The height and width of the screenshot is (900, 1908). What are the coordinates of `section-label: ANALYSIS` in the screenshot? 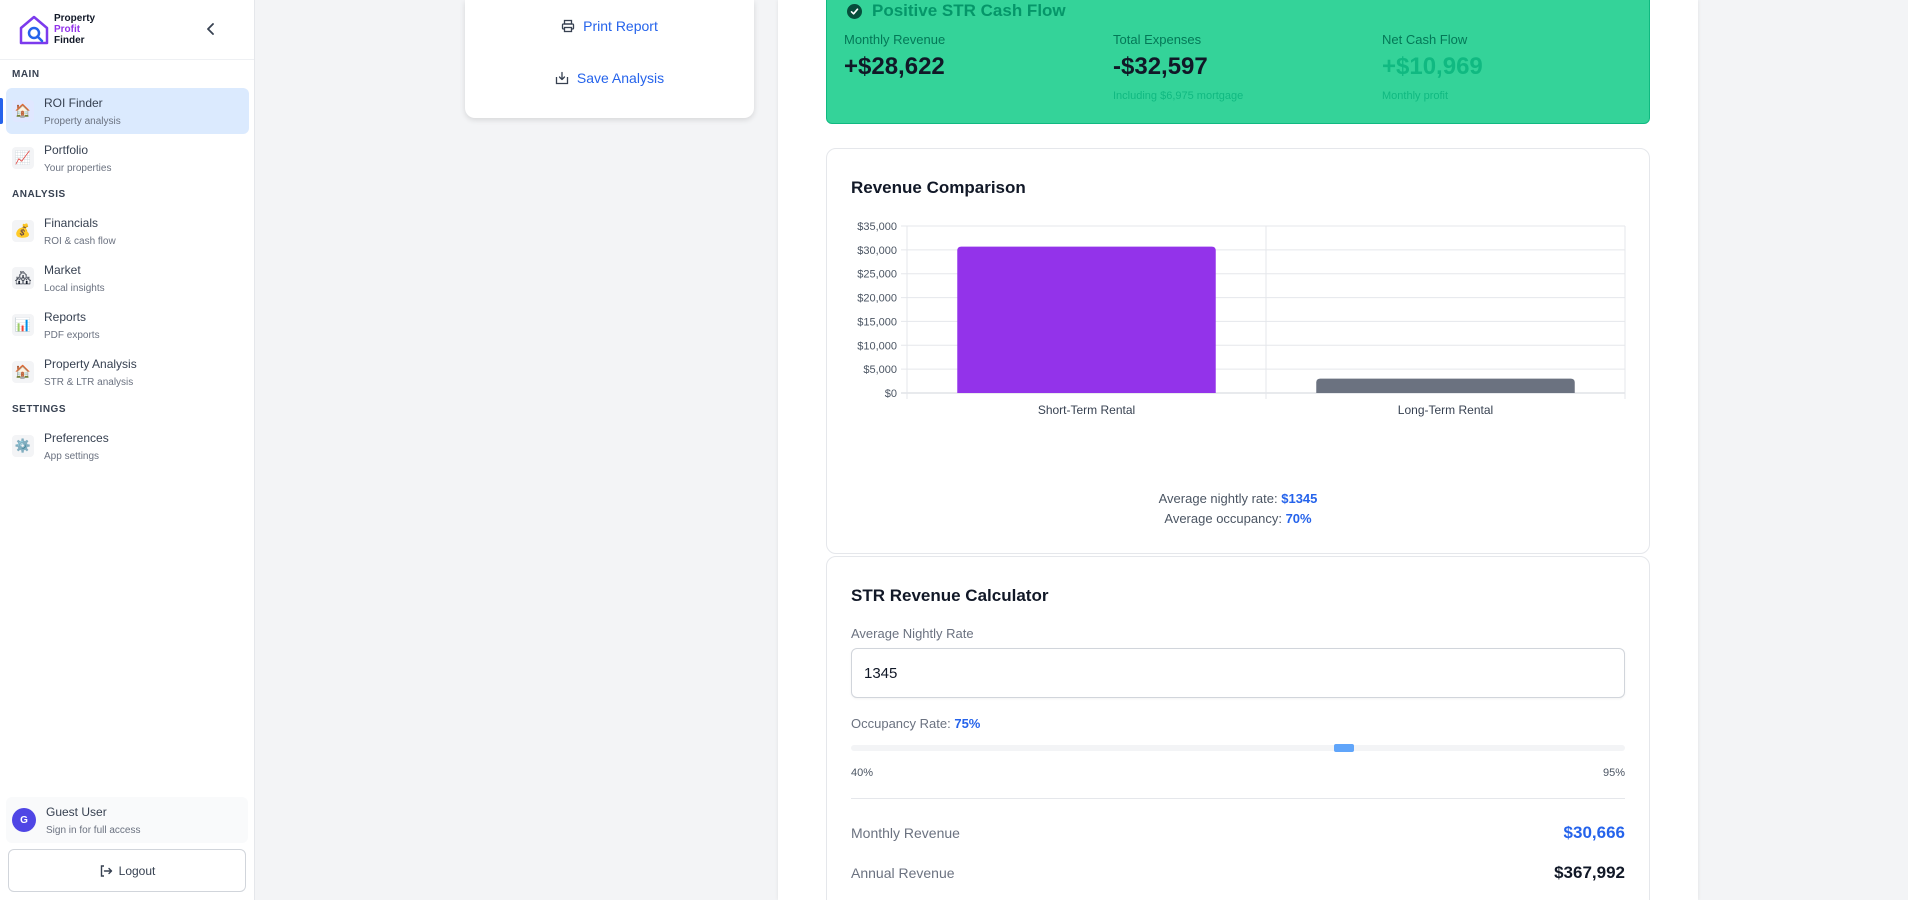 It's located at (39, 194).